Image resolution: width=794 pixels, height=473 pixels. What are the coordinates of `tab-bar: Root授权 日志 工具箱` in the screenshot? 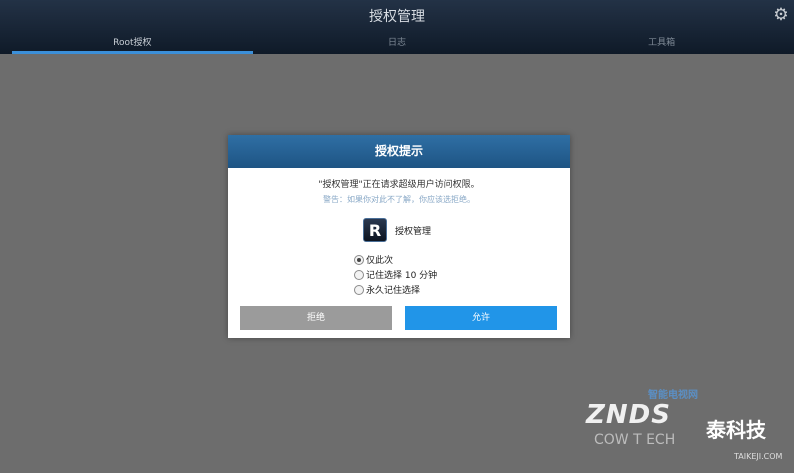 It's located at (397, 43).